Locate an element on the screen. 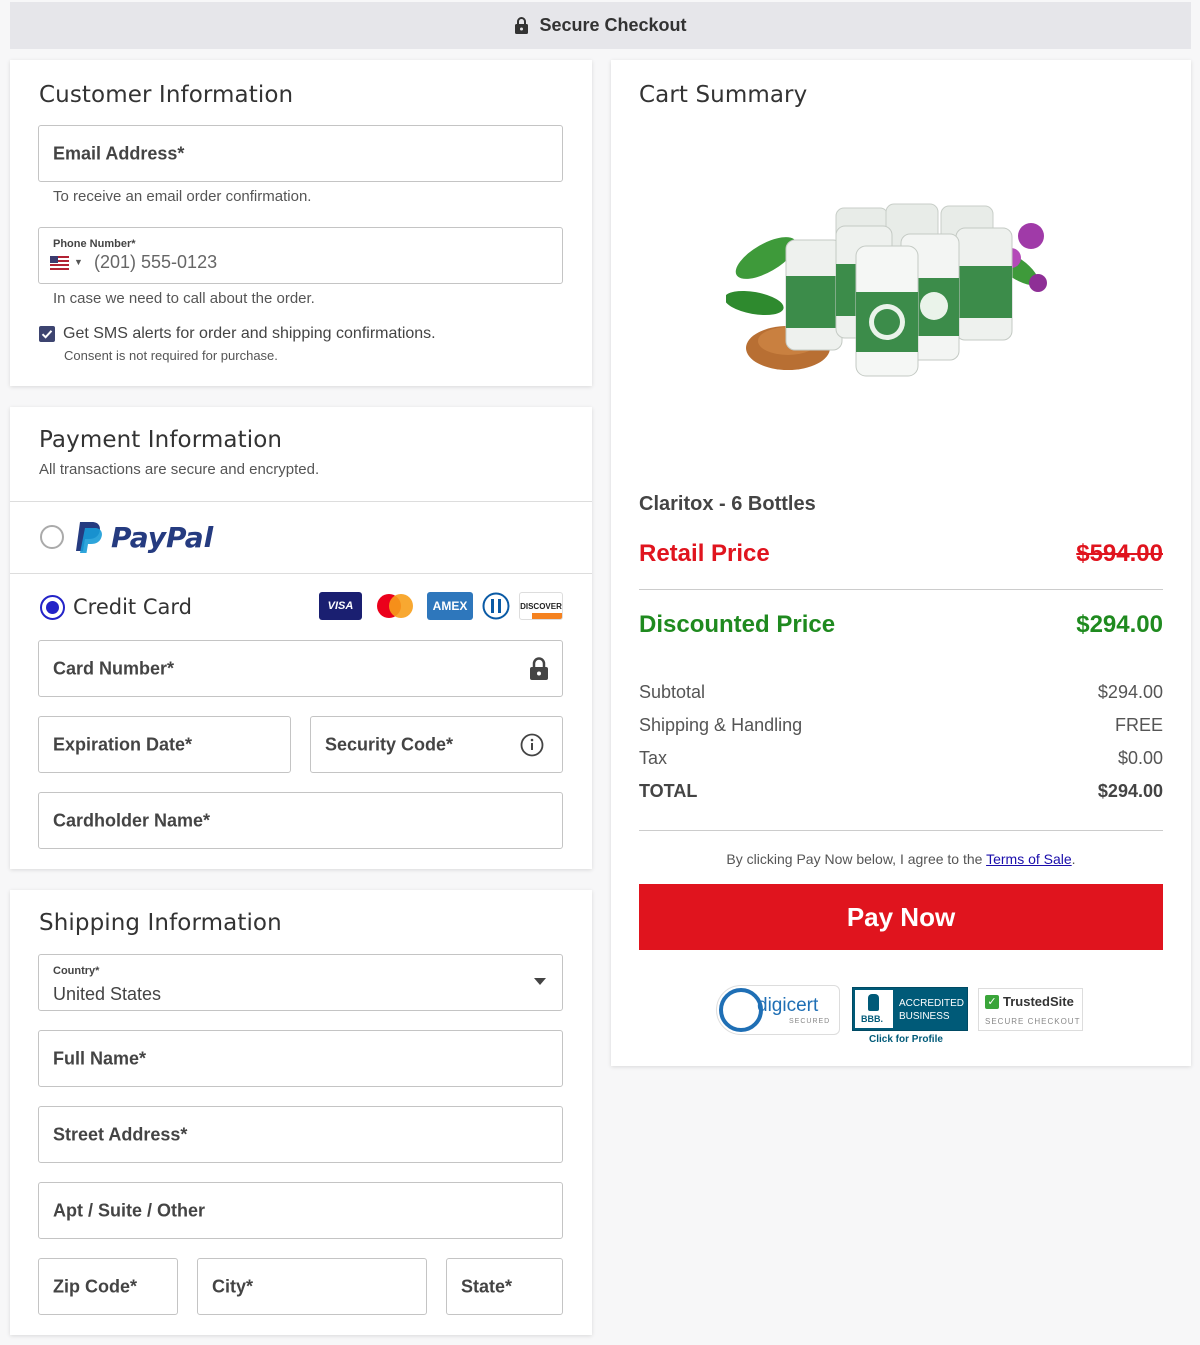 Image resolution: width=1200 pixels, height=1345 pixels. shipping-value: FREE is located at coordinates (1138, 725).